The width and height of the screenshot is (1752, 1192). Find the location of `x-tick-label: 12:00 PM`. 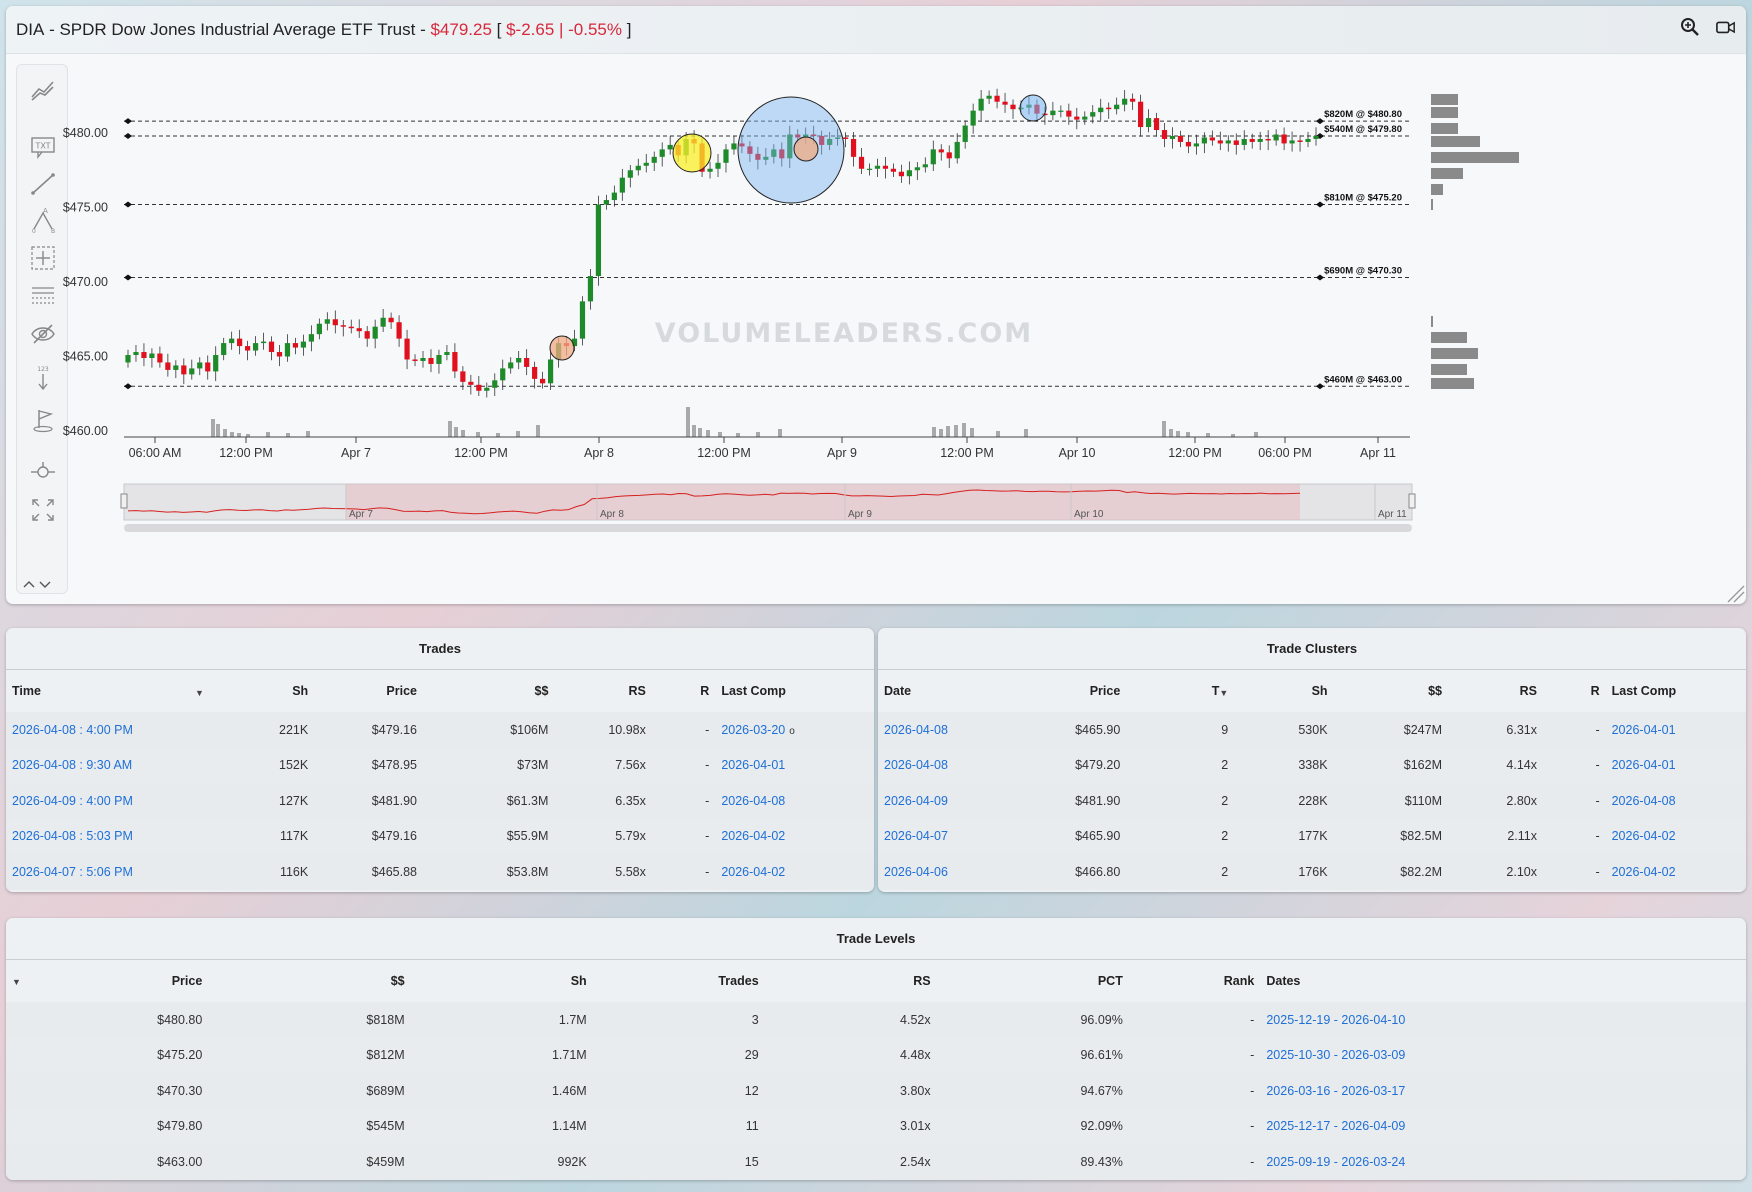

x-tick-label: 12:00 PM is located at coordinates (1195, 453).